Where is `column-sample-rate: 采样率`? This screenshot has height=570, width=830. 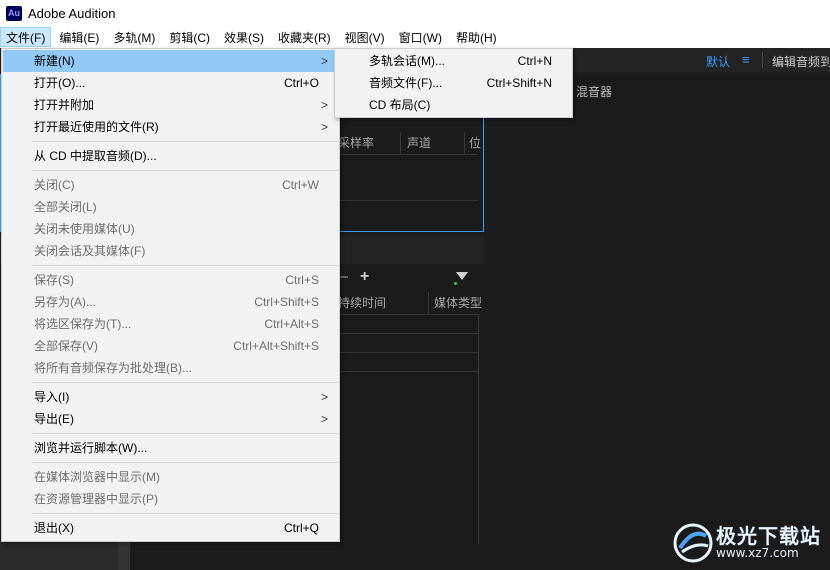 column-sample-rate: 采样率 is located at coordinates (356, 143).